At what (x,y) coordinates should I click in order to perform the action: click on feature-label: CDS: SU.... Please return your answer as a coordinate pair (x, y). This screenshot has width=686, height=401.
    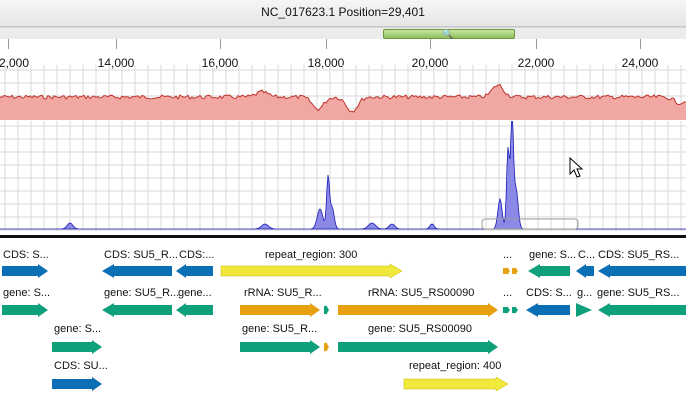
    Looking at the image, I should click on (81, 366).